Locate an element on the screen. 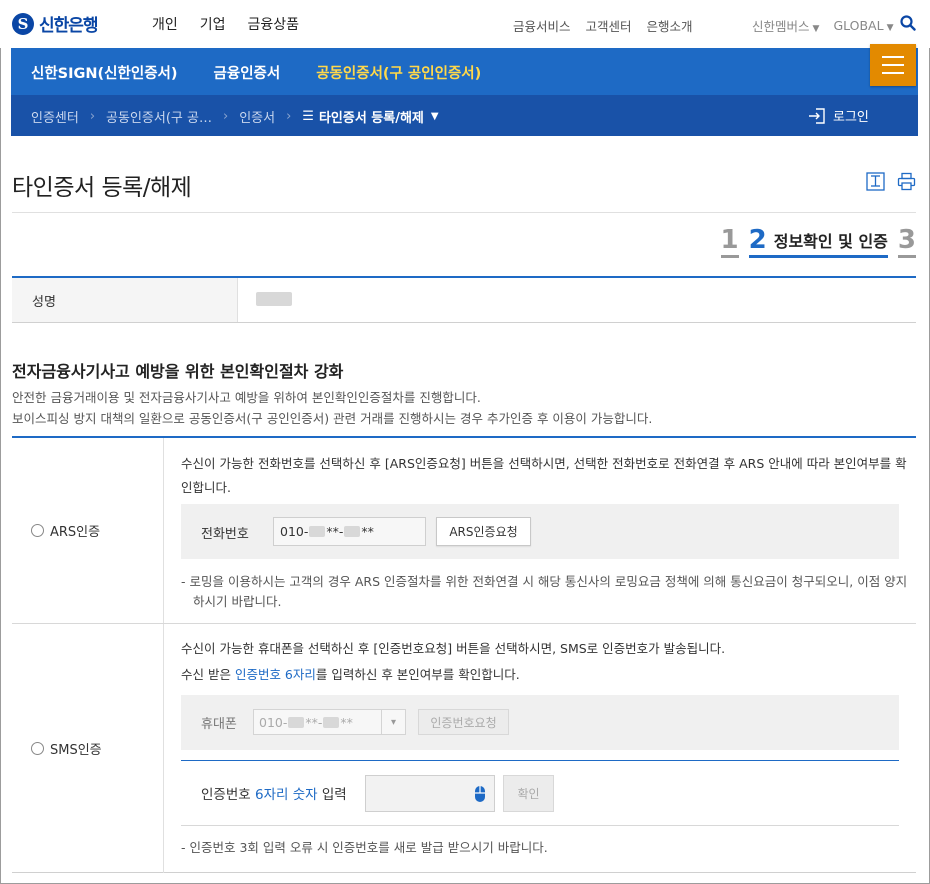  sms-radio is located at coordinates (37, 748).